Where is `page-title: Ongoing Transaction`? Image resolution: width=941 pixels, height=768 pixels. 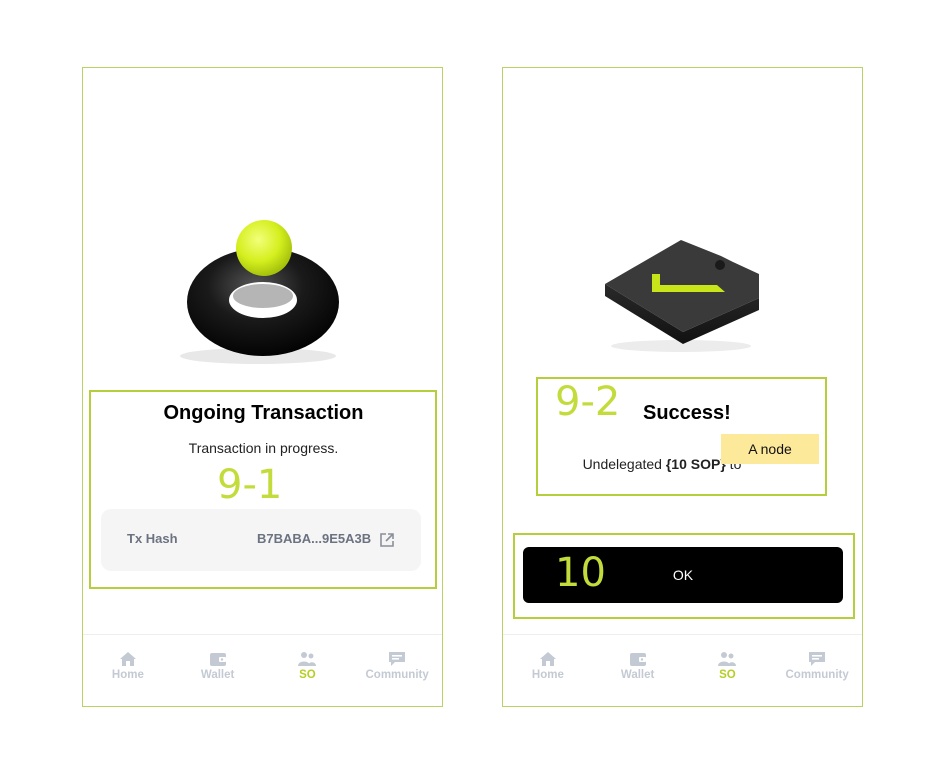
page-title: Ongoing Transaction is located at coordinates (263, 413).